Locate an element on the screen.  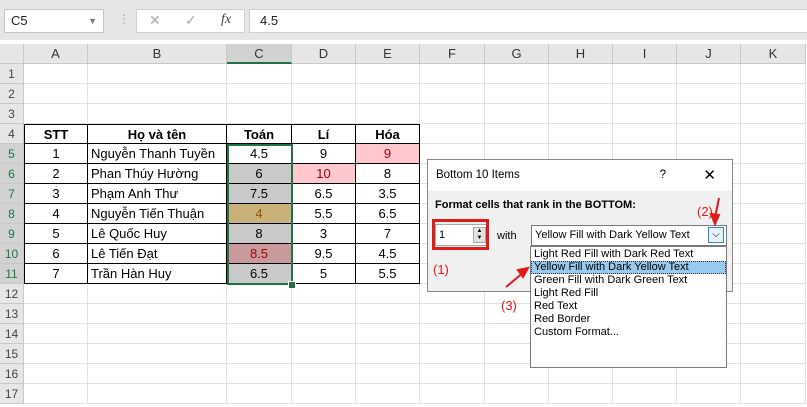
arrow-head-icon is located at coordinates (715, 219).